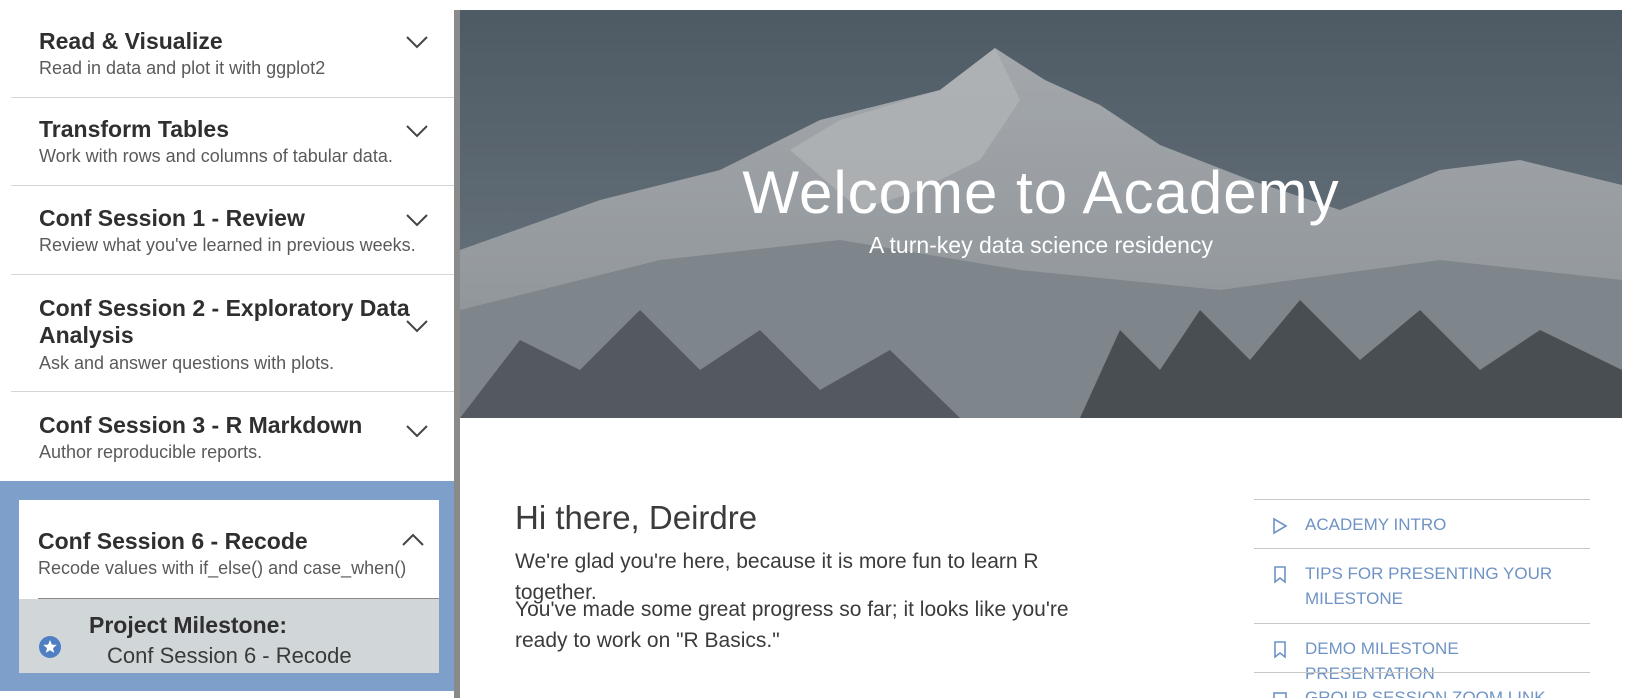 The image size is (1631, 698). I want to click on module-title-line2: Analysis, so click(86, 335).